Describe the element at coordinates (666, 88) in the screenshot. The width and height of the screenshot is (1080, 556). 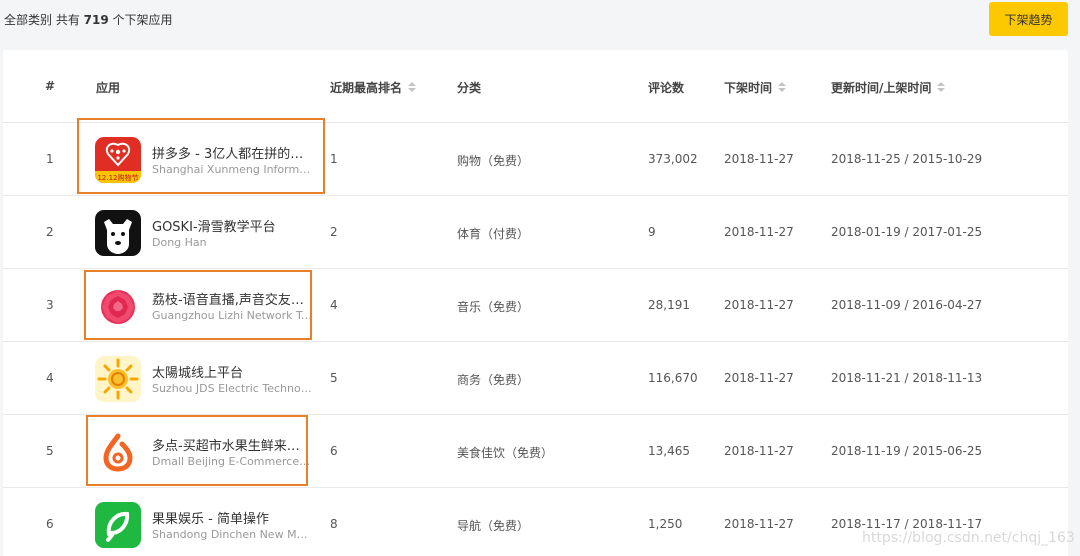
I see `column-header-reviews: 评论数` at that location.